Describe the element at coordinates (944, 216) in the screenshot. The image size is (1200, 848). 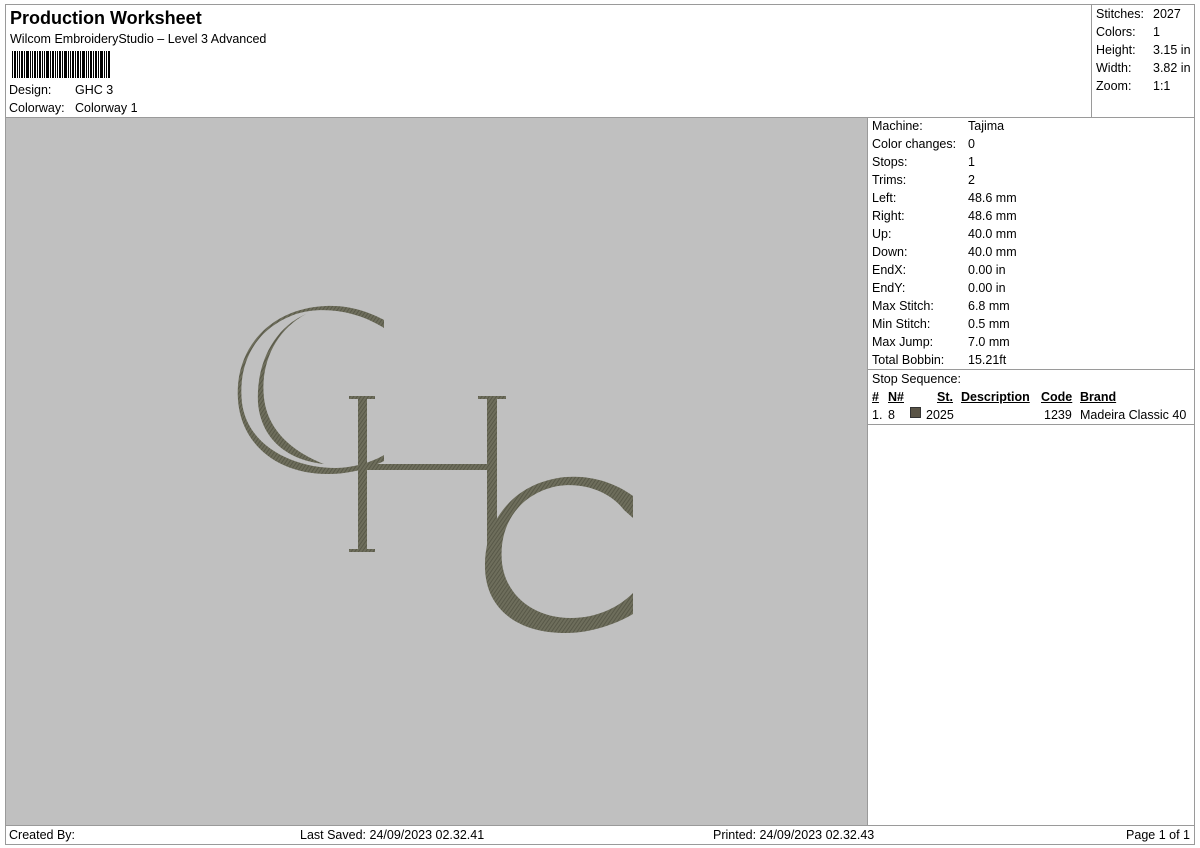
I see `info-row: Right: 48.6 mm` at that location.